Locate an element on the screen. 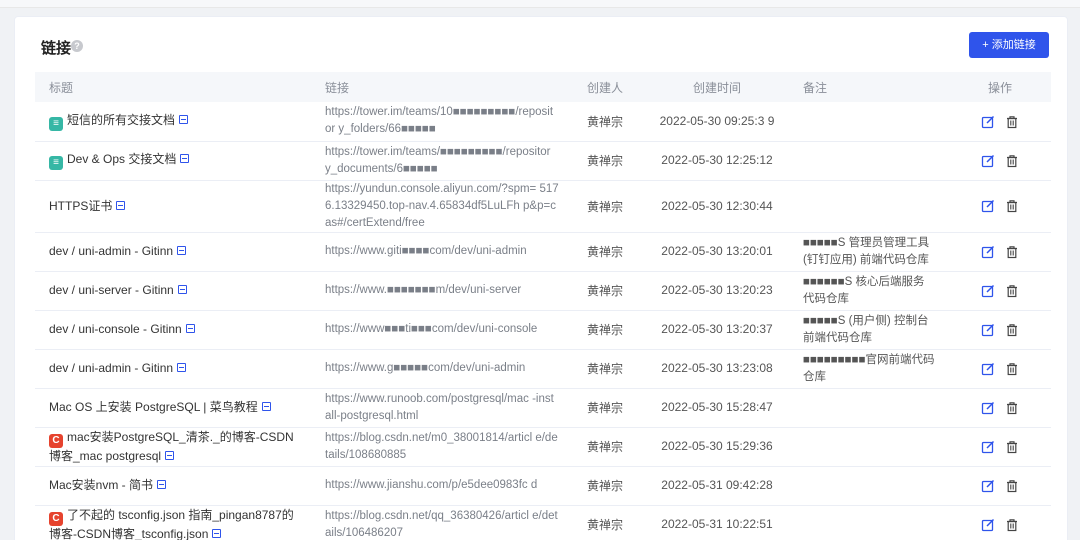 This screenshot has width=1080, height=540. cell-title: dev / uni-console - Gitinn is located at coordinates (173, 330).